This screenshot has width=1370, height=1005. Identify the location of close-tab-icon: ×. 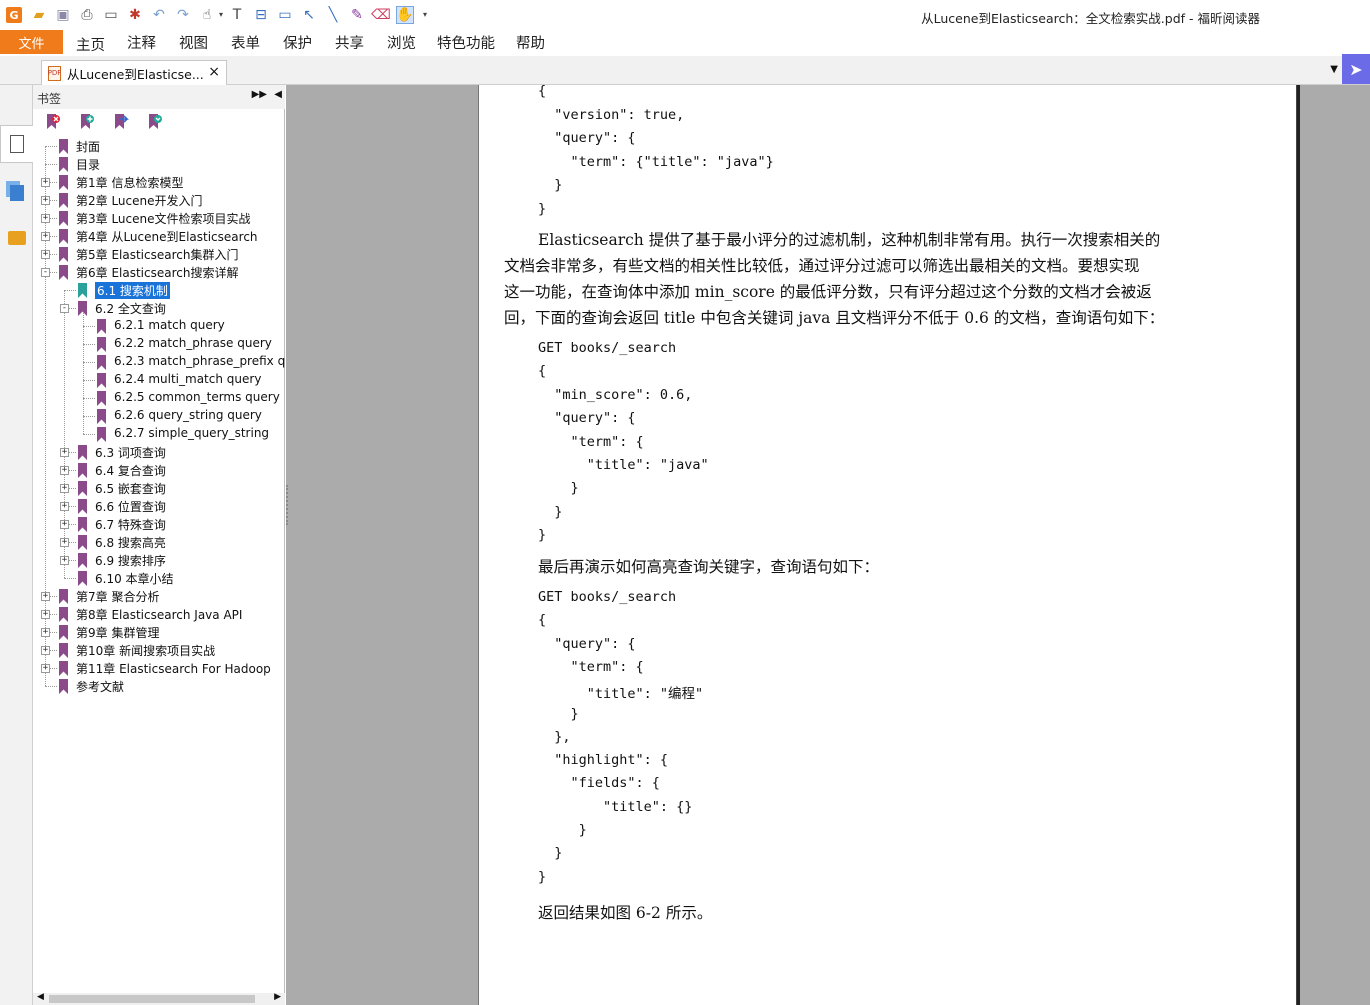
(214, 72).